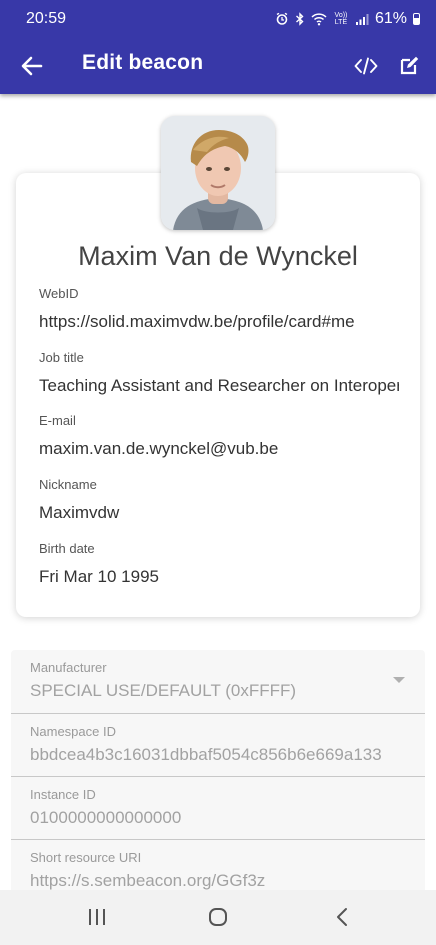  Describe the element at coordinates (68, 667) in the screenshot. I see `manufacturer-label: Manufacturer` at that location.